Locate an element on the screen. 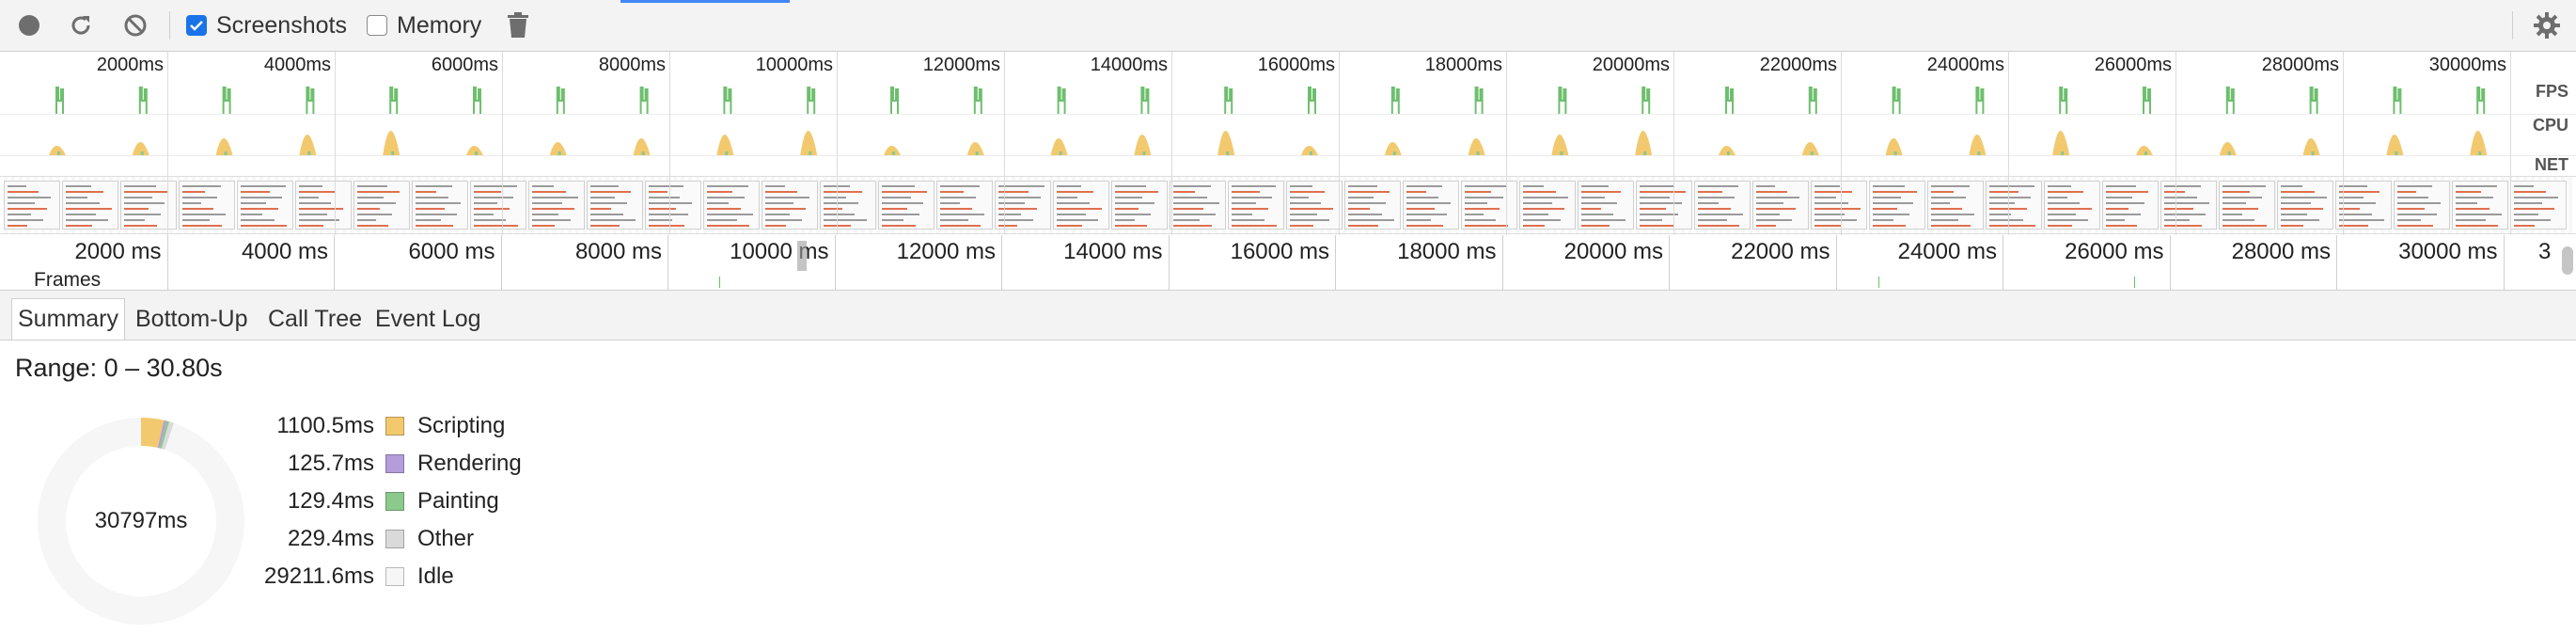 This screenshot has width=2576, height=634. clear-button is located at coordinates (136, 25).